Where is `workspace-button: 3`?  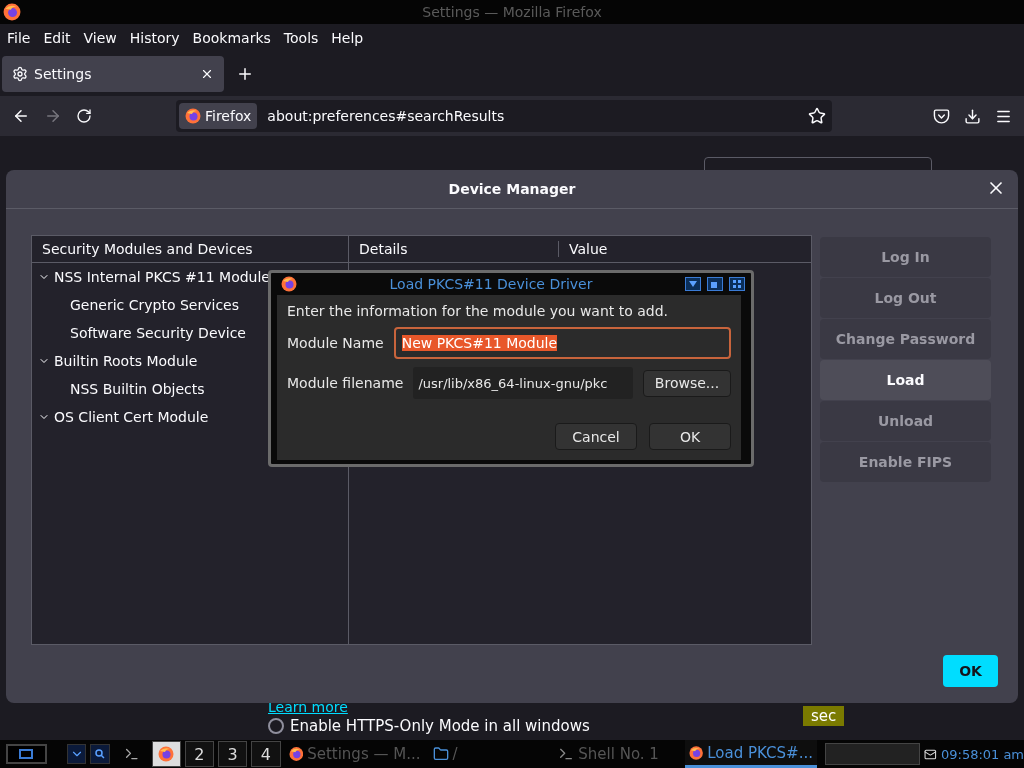
workspace-button: 3 is located at coordinates (233, 754).